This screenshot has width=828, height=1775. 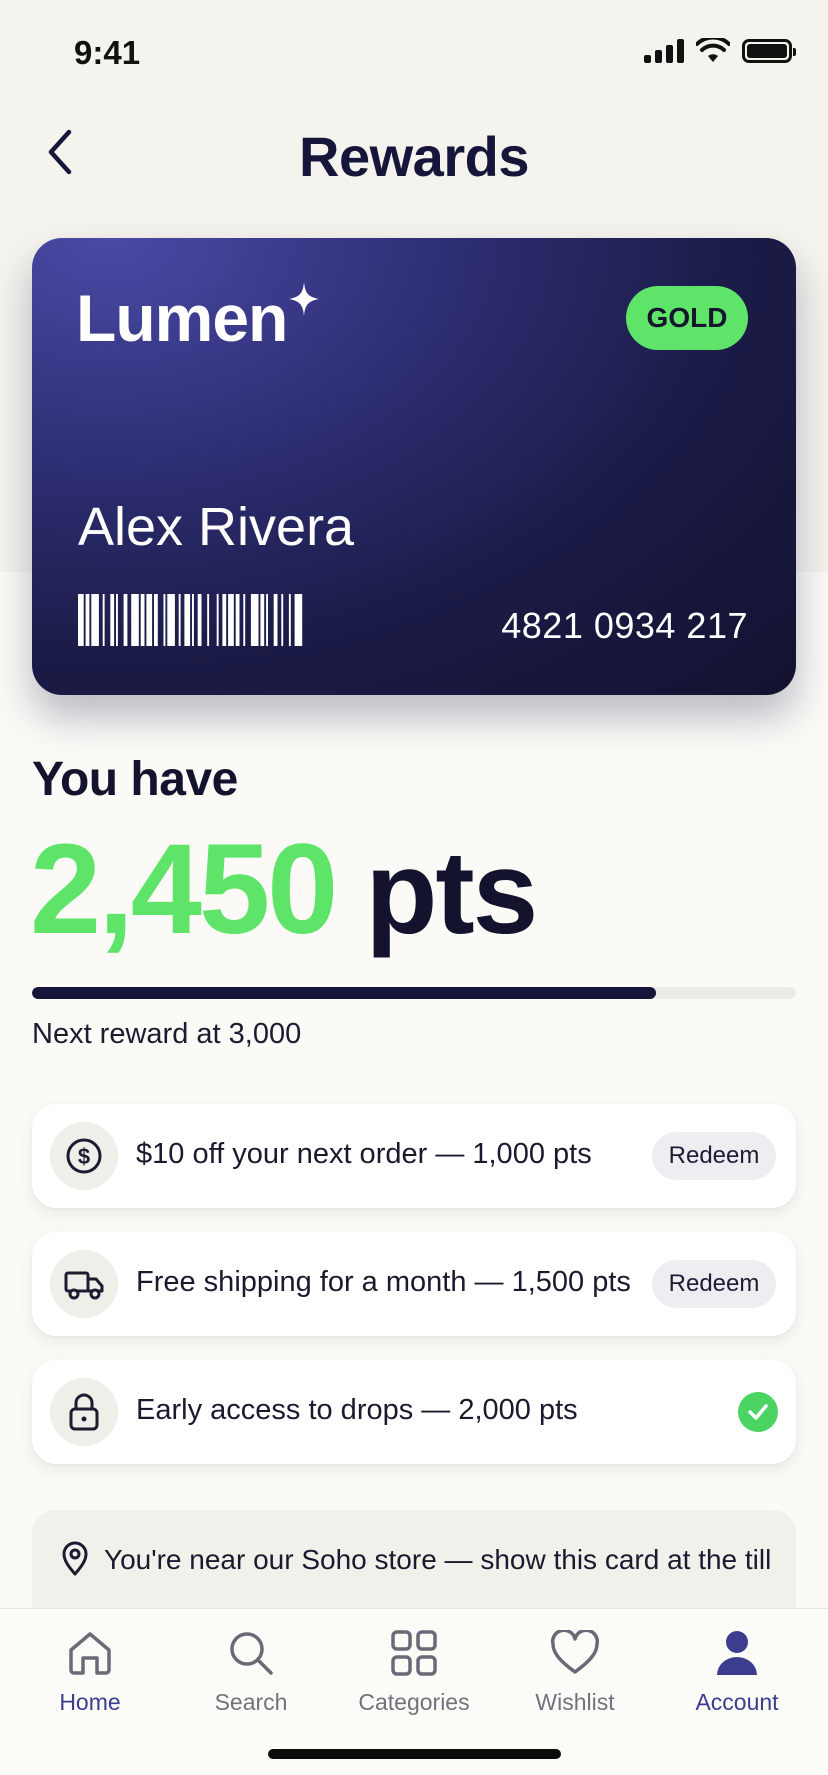 I want to click on reward-text: Free shipping for a month — 1,500 pts, so click(x=383, y=1282).